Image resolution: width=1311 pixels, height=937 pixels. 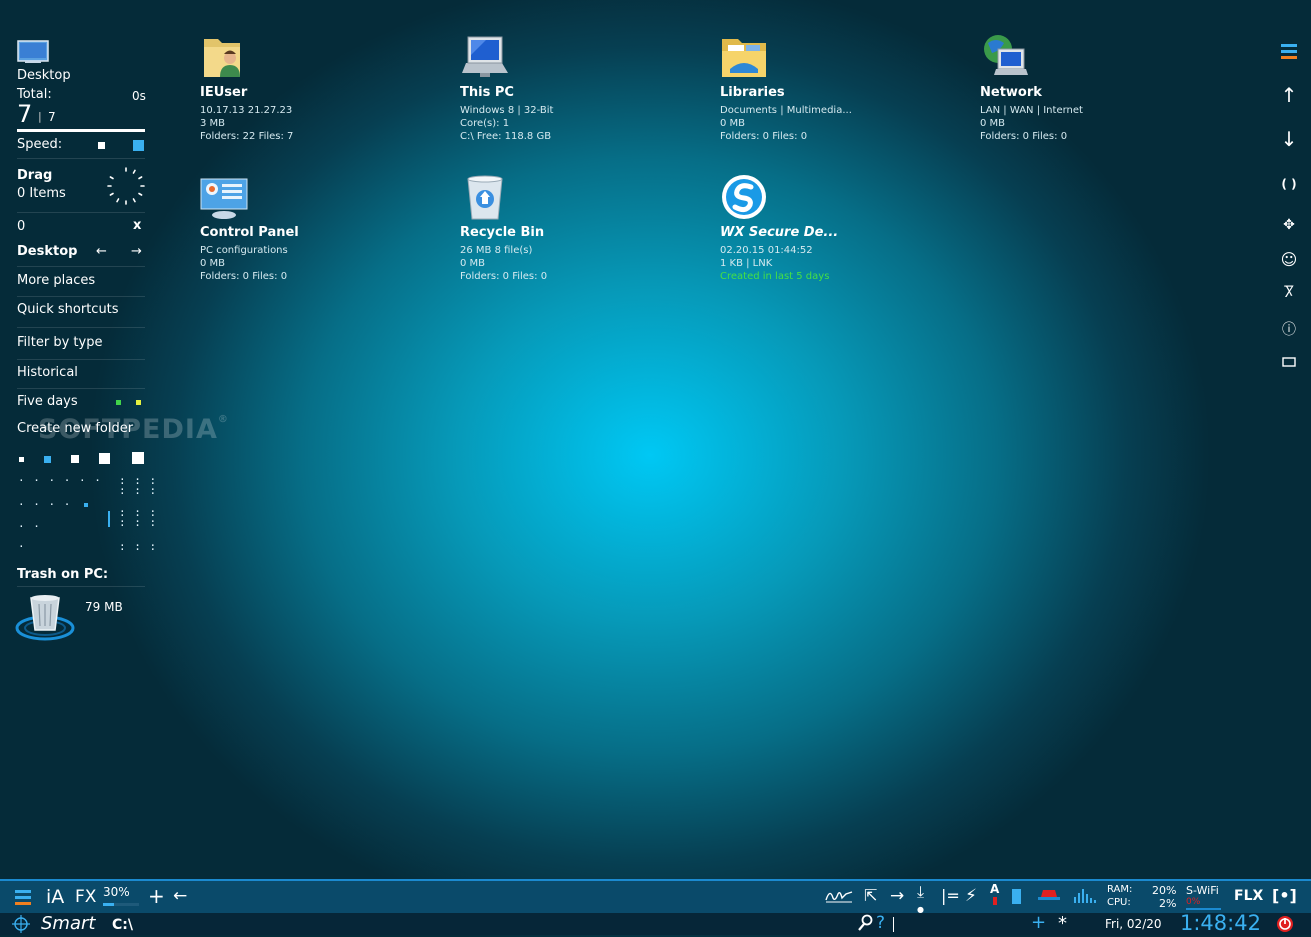 I want to click on menu-hamburger-icon, so click(x=1289, y=51).